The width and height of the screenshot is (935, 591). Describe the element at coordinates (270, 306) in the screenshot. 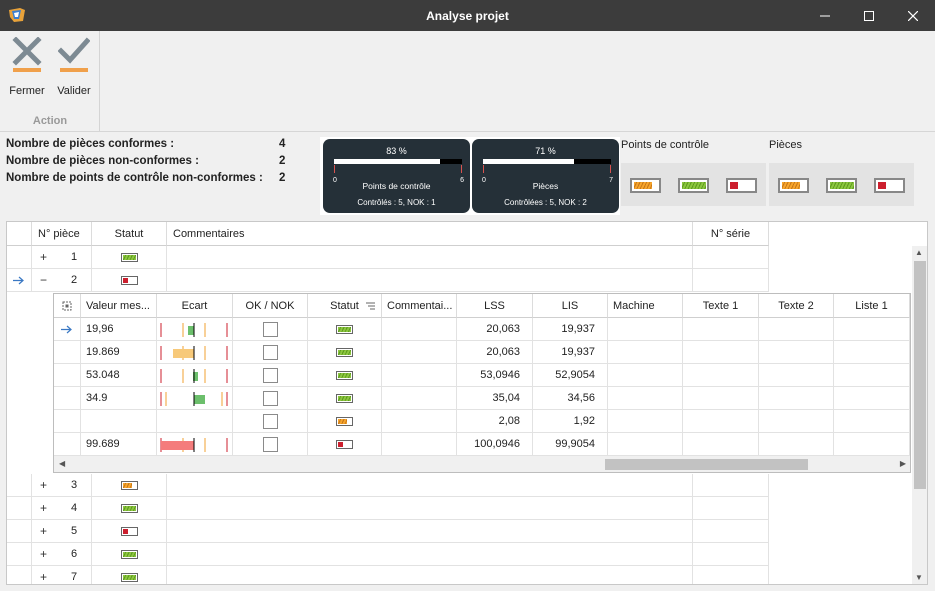

I see `column-header-ok-nok: OK / NOK` at that location.